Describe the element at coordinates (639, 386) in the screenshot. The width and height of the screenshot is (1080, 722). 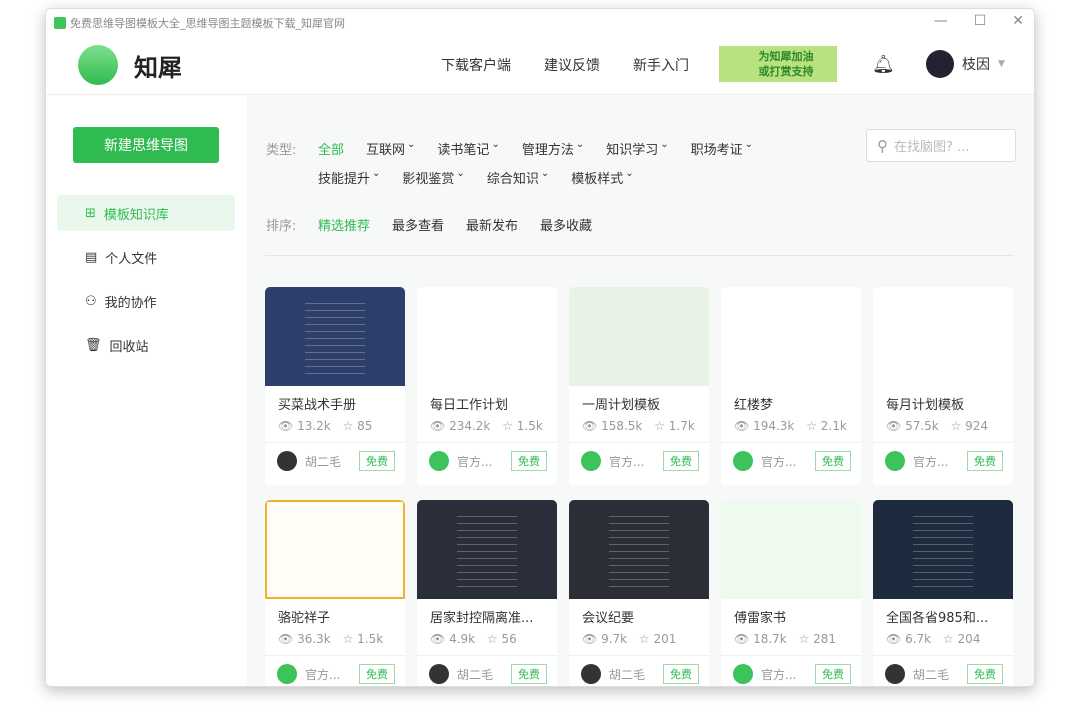
I see `template-card: 一周计划模板 👁︎ 158.5k ☆ 1.7k 官方... 免费` at that location.